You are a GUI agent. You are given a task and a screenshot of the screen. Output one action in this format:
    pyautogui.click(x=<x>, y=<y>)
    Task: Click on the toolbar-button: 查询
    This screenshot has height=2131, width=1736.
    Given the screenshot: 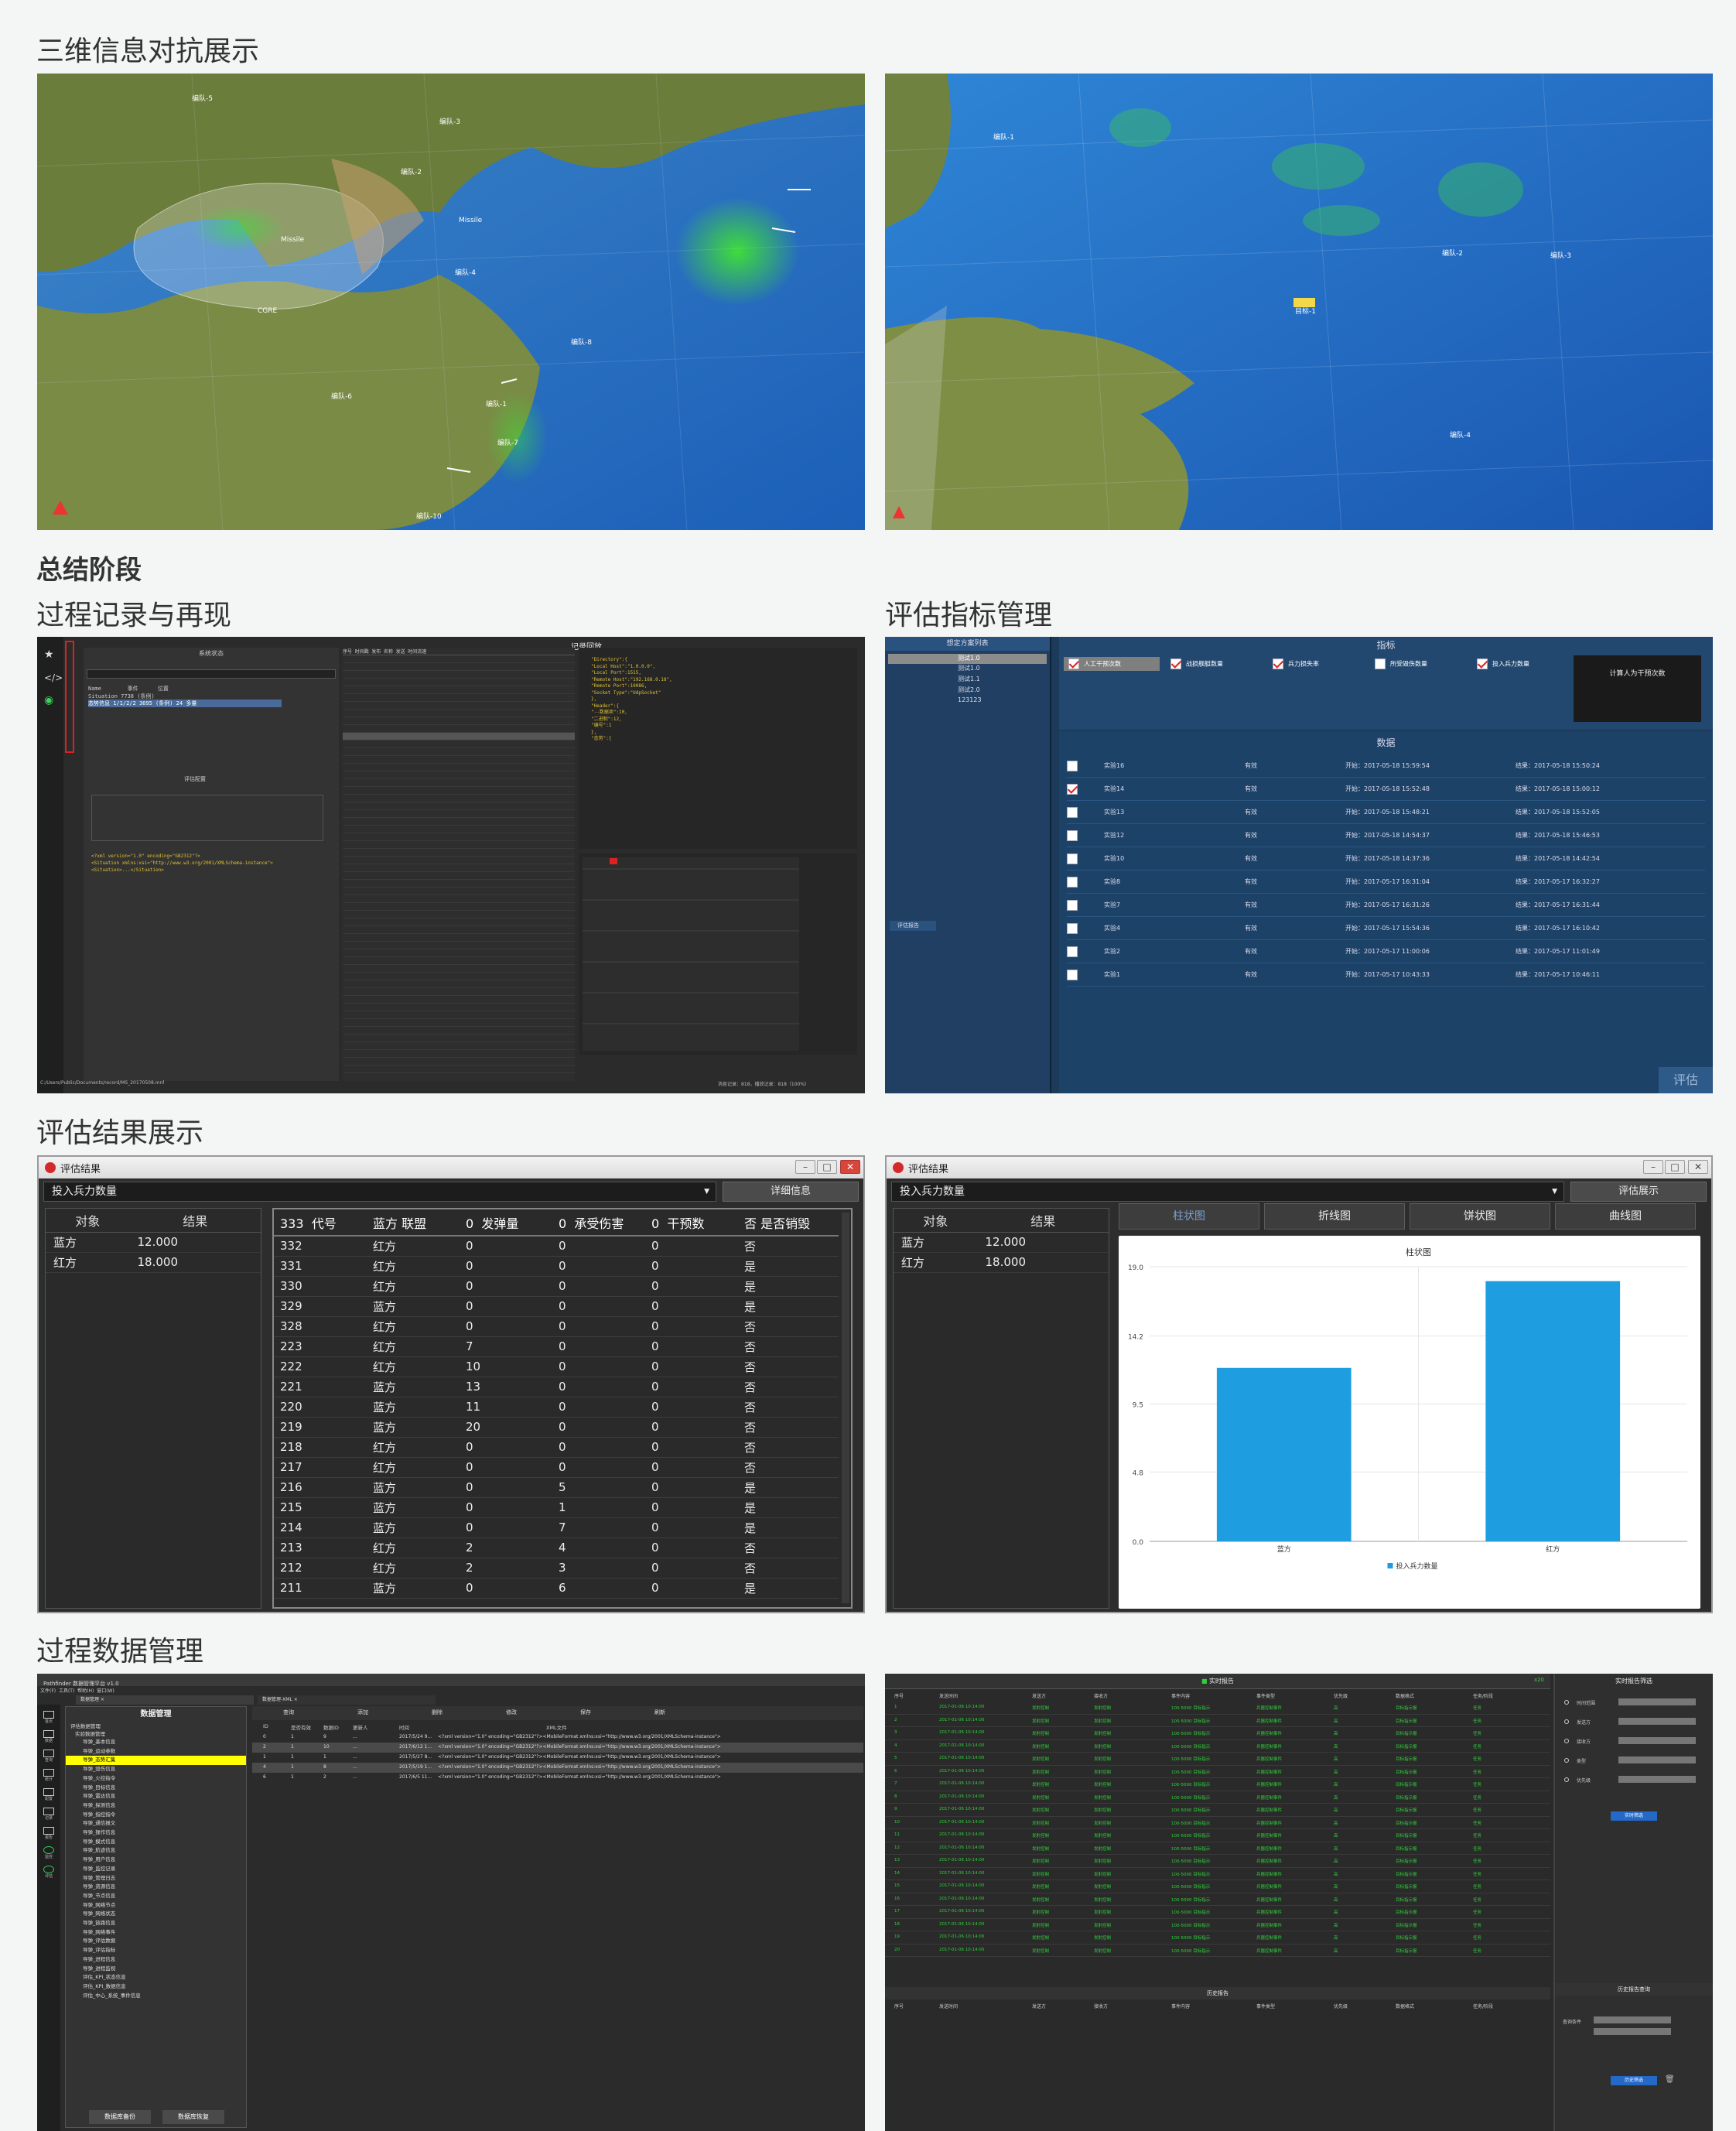 What is the action you would take?
    pyautogui.click(x=288, y=1713)
    